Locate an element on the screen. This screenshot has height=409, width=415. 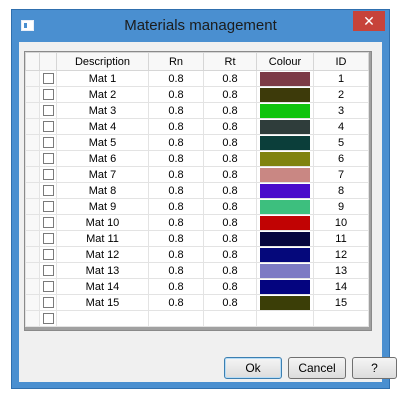
id-cell: 5 is located at coordinates (341, 142).